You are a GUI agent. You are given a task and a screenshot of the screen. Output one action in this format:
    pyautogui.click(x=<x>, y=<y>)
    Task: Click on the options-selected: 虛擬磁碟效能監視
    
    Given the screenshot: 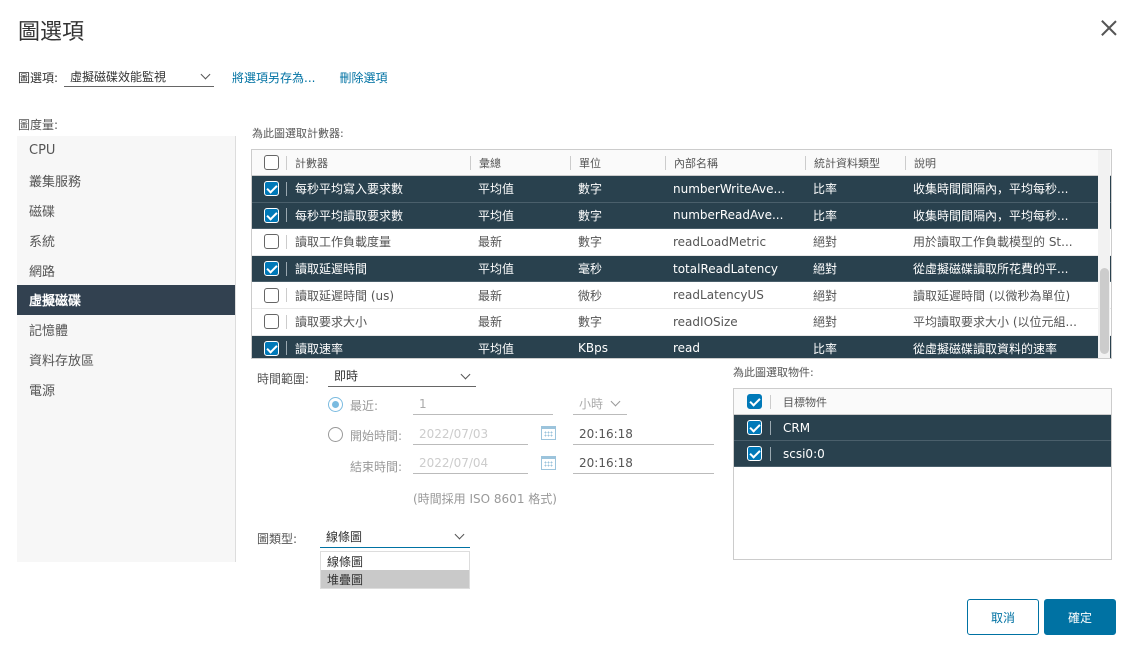 What is the action you would take?
    pyautogui.click(x=118, y=77)
    